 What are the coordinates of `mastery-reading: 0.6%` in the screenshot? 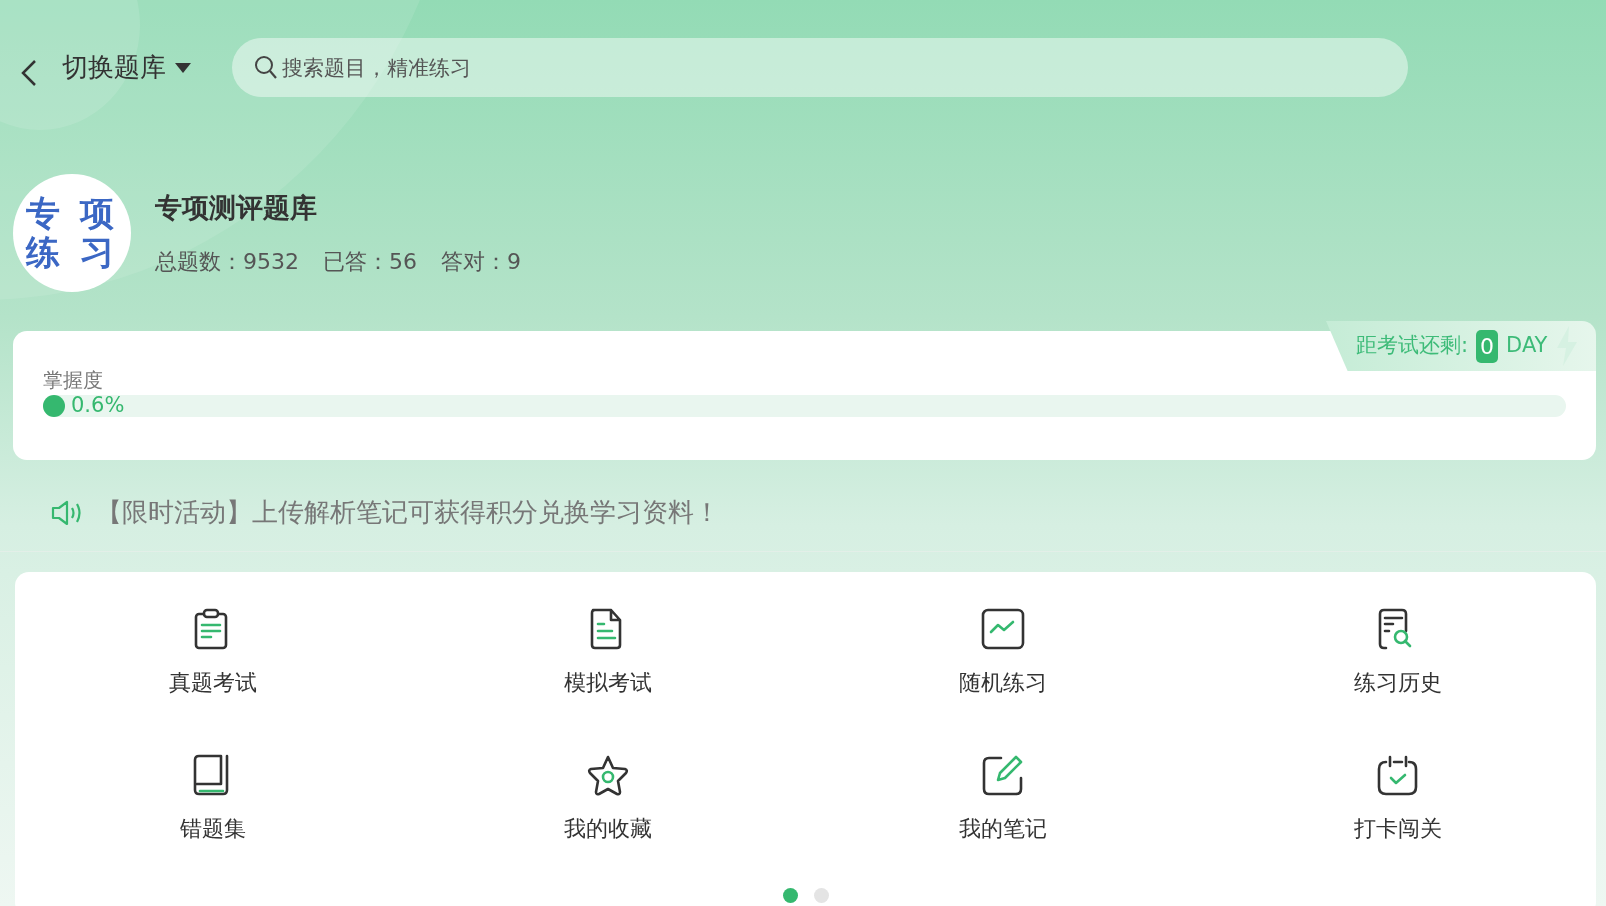 It's located at (98, 406).